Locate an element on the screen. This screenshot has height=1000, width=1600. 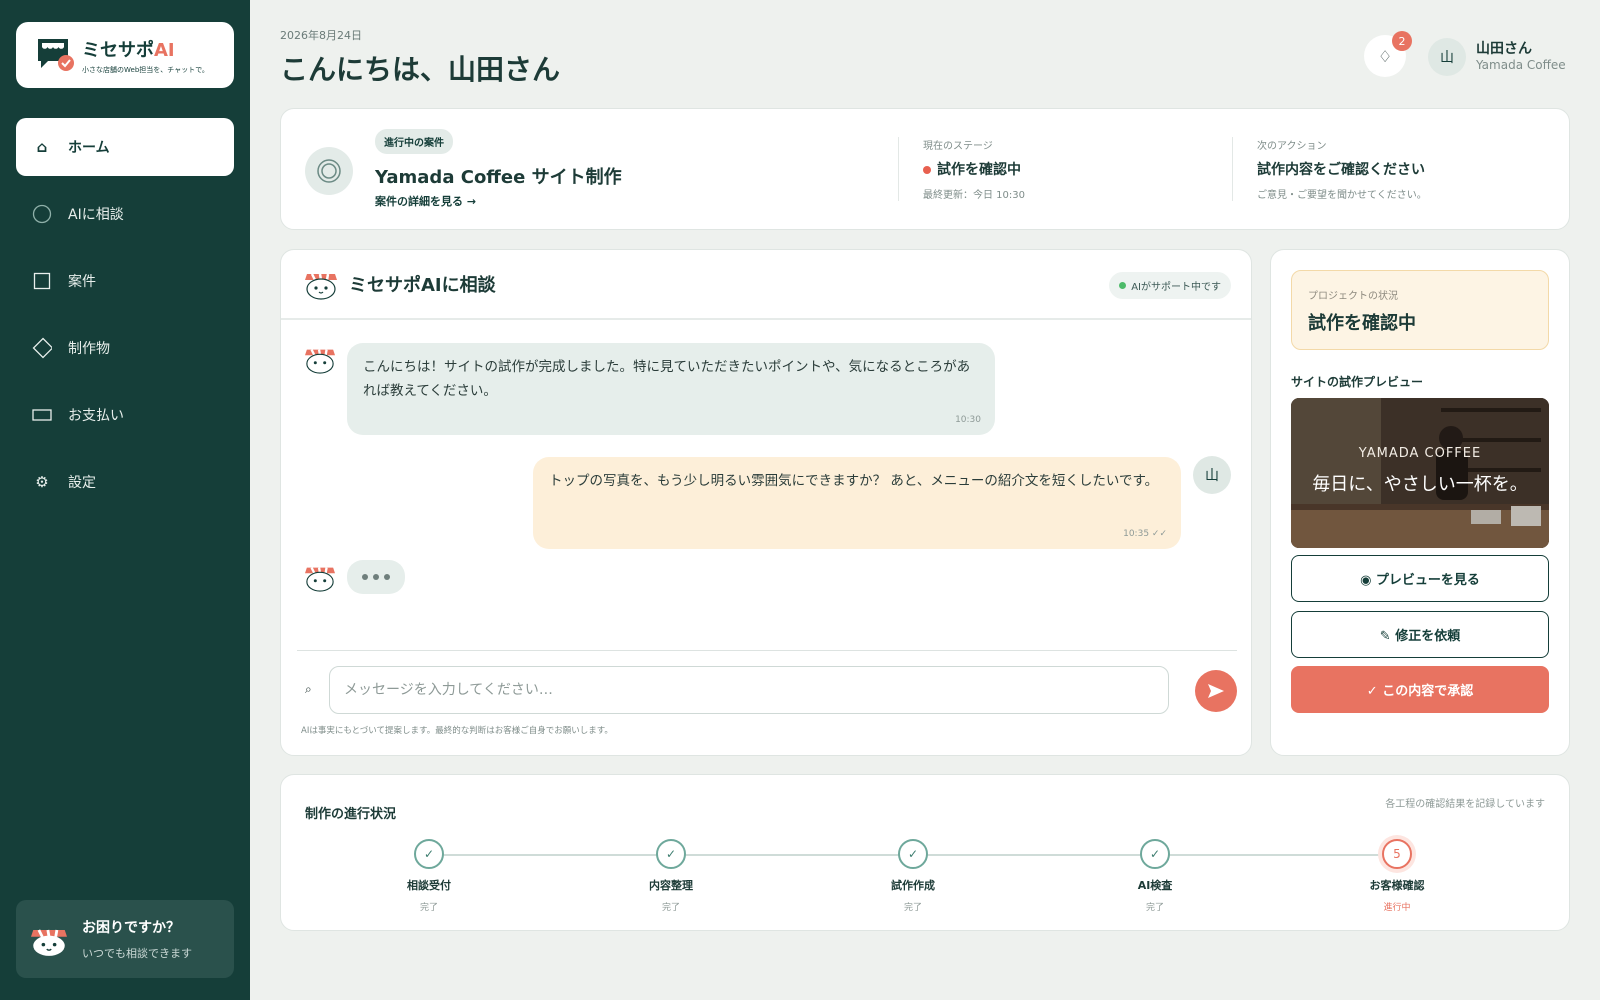
step-status: 進行中 is located at coordinates (1397, 908).